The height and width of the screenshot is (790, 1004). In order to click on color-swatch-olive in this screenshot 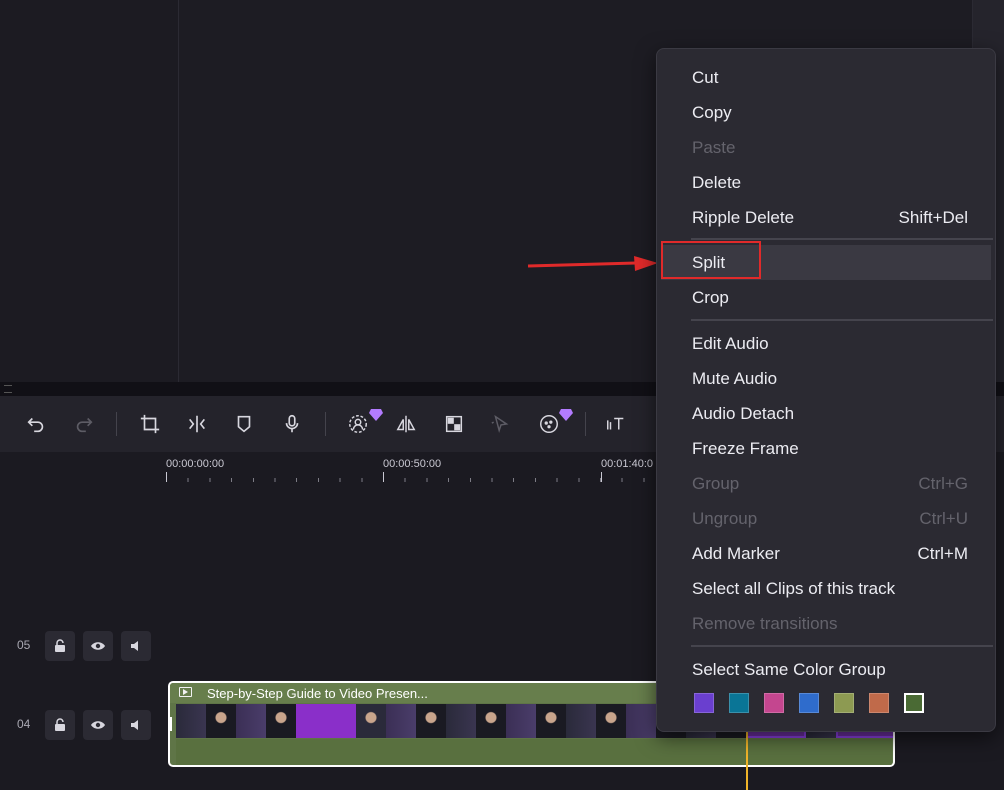, I will do `click(844, 703)`.